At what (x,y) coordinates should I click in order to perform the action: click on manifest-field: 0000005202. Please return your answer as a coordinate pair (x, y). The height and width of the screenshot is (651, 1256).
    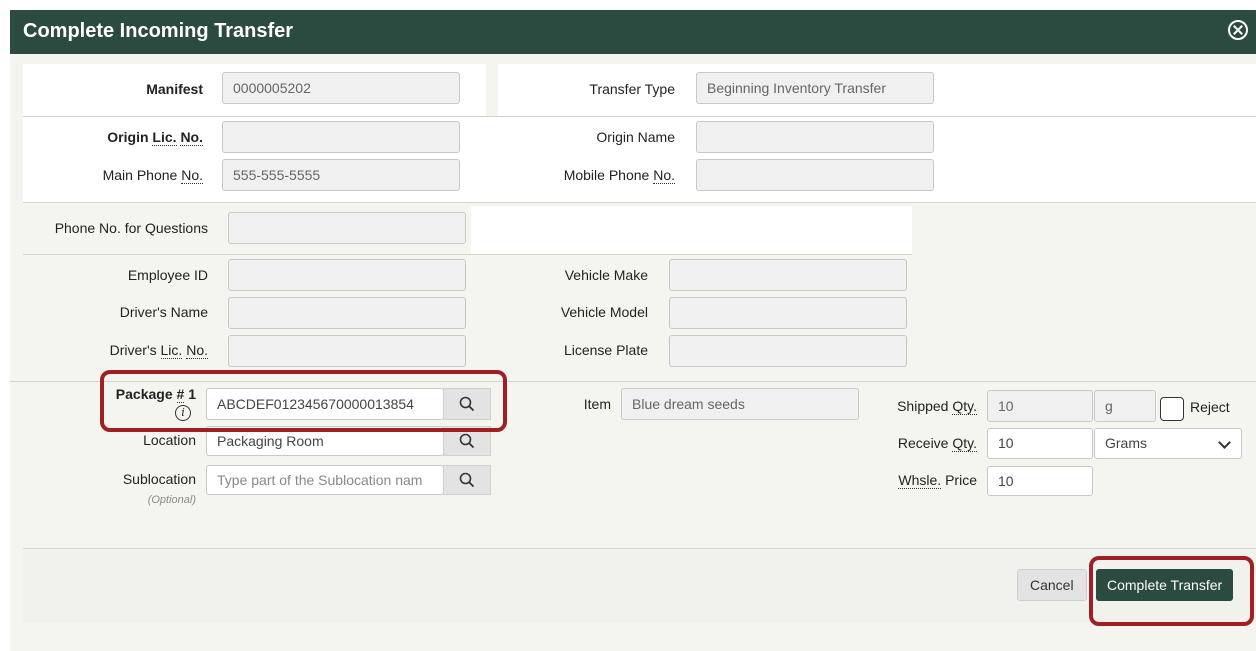
    Looking at the image, I should click on (341, 88).